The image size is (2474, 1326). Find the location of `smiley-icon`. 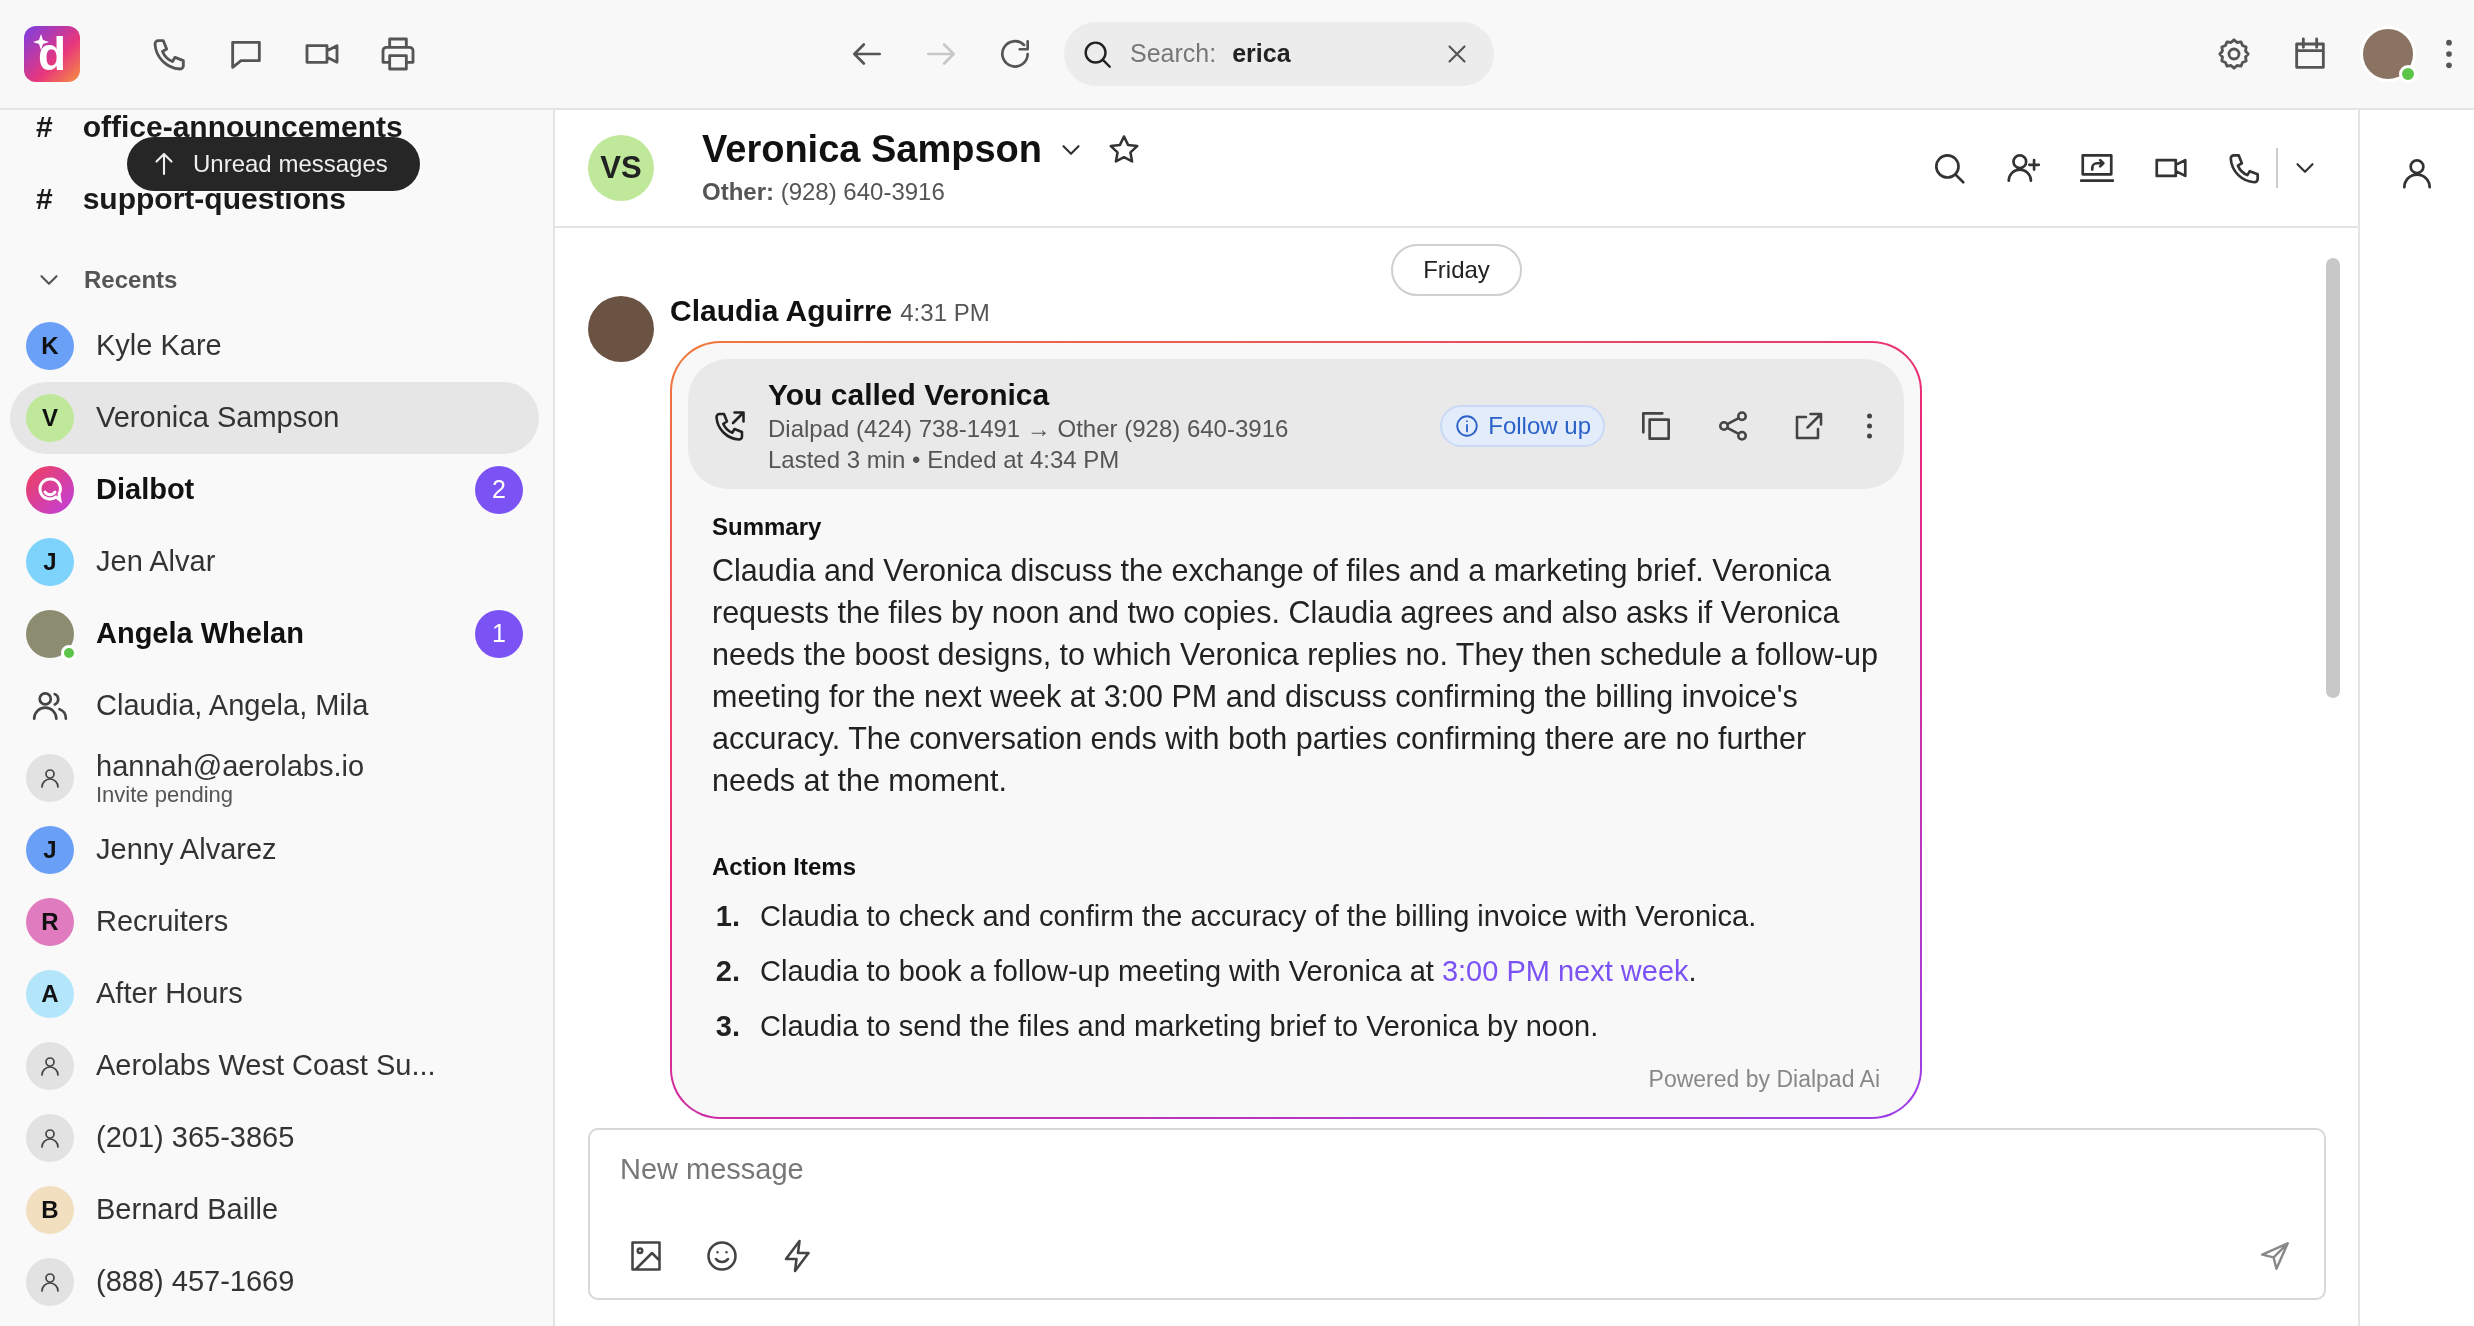

smiley-icon is located at coordinates (722, 1256).